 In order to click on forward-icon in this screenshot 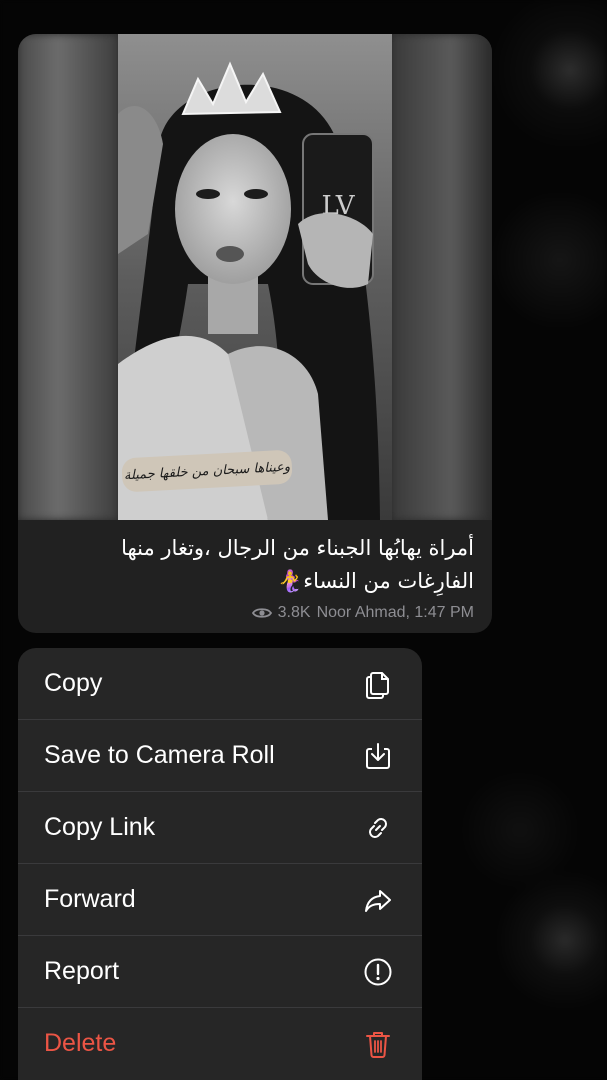, I will do `click(378, 900)`.